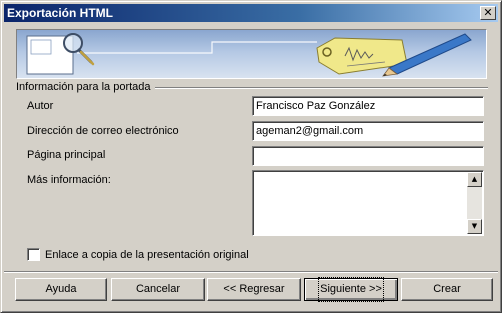 The height and width of the screenshot is (313, 502). What do you see at coordinates (251, 13) in the screenshot?
I see `title-bar: Exportación HTML ✕` at bounding box center [251, 13].